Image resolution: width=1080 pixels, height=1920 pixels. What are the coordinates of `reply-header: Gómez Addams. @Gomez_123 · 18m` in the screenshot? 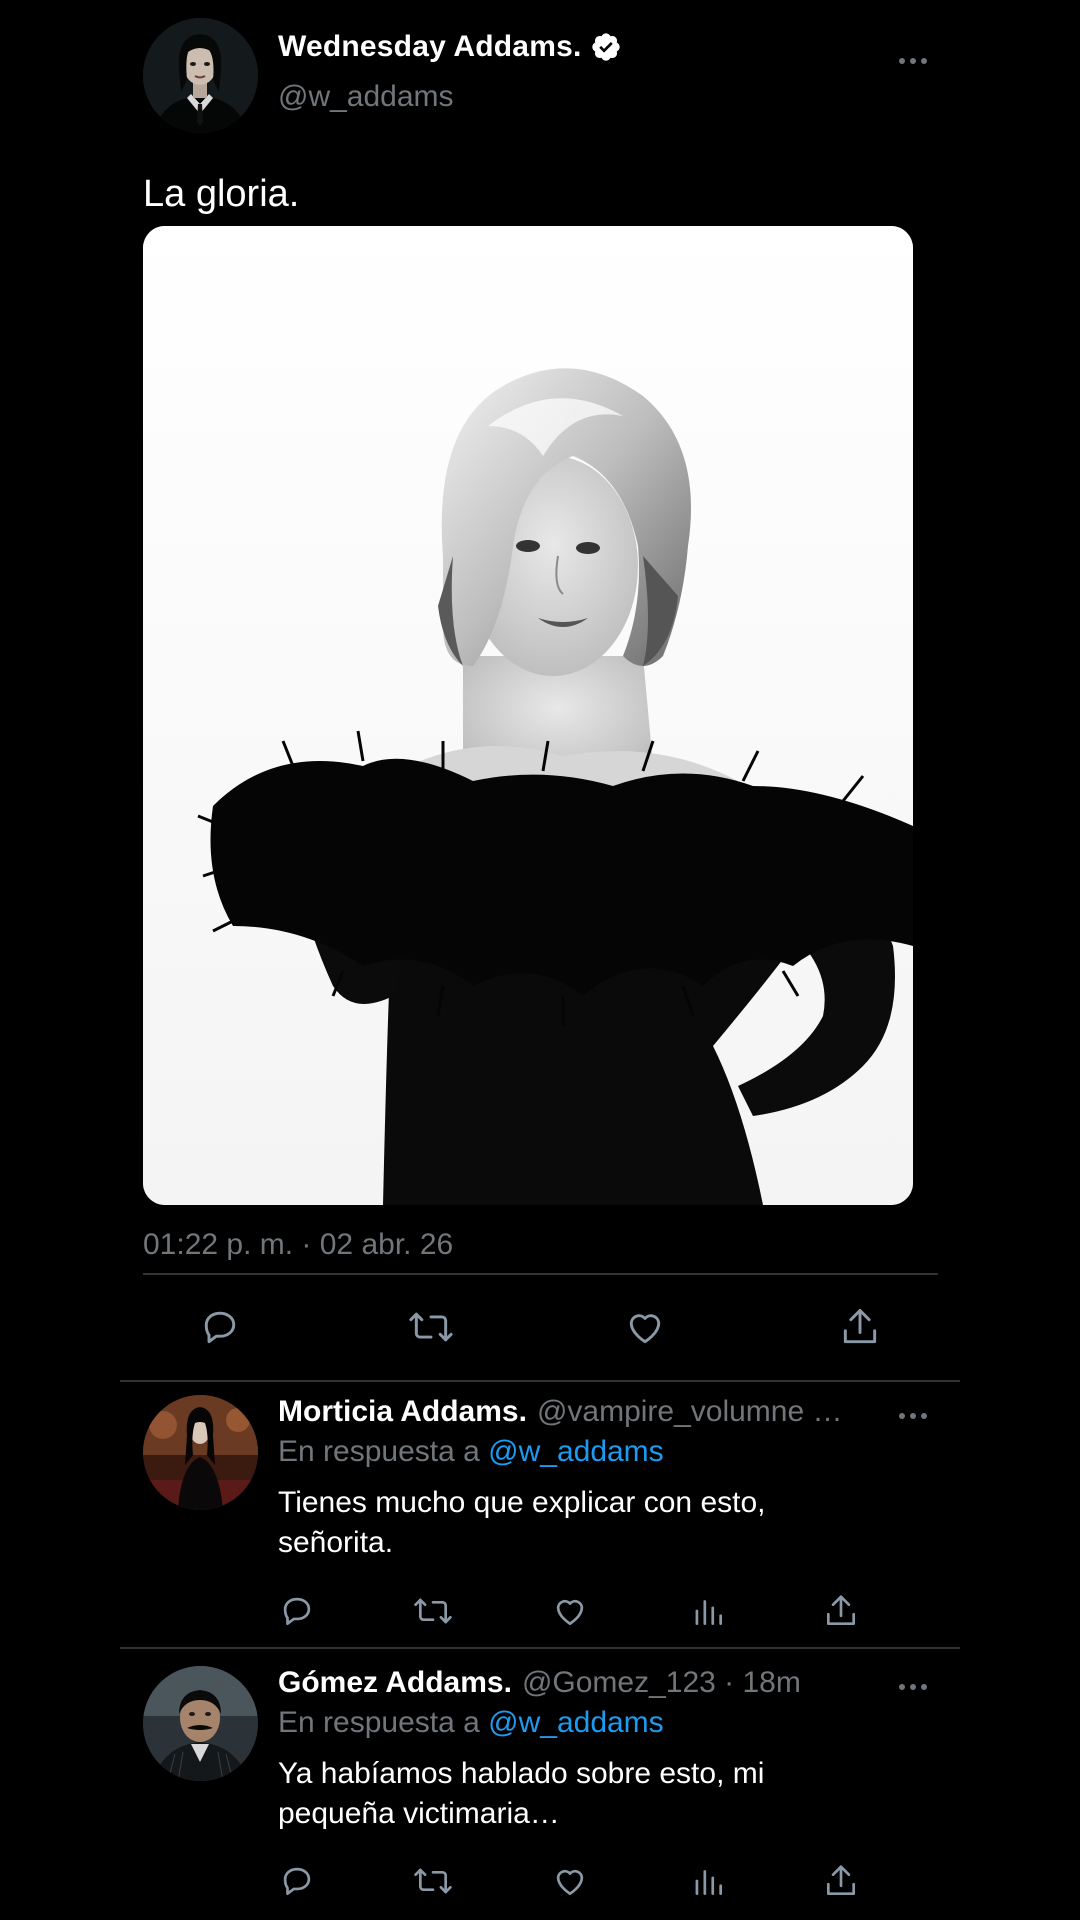 It's located at (593, 1683).